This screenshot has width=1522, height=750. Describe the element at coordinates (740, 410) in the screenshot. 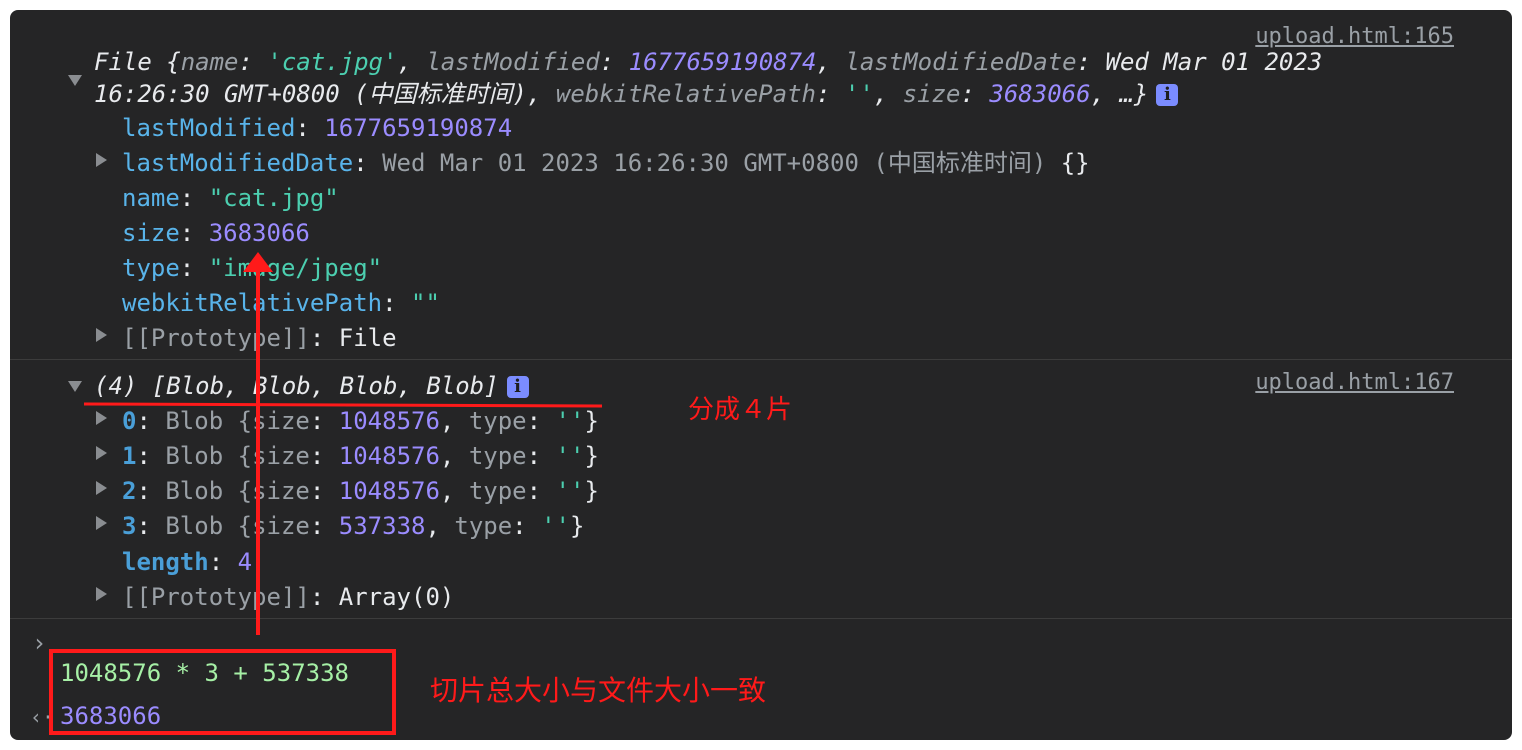

I see `split-annotation: 分成４片` at that location.